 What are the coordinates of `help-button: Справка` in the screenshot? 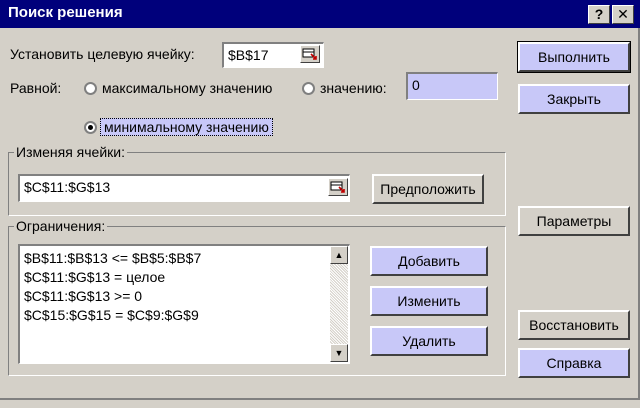 It's located at (574, 363).